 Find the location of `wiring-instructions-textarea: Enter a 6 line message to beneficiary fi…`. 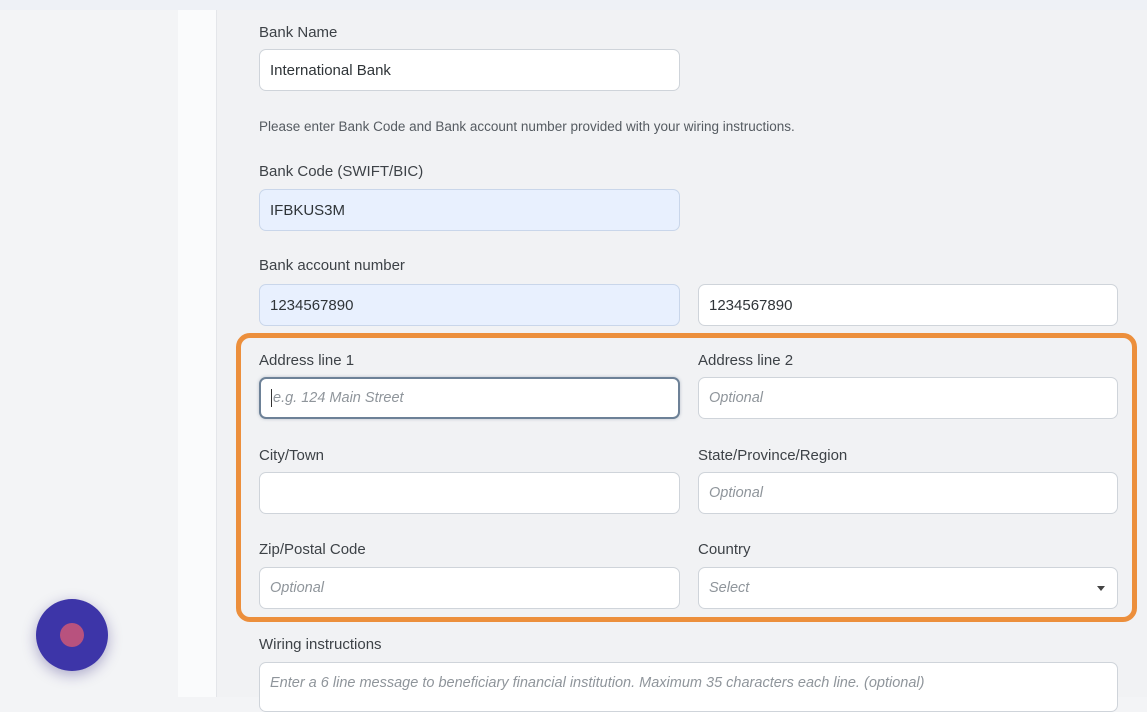

wiring-instructions-textarea: Enter a 6 line message to beneficiary fi… is located at coordinates (688, 687).